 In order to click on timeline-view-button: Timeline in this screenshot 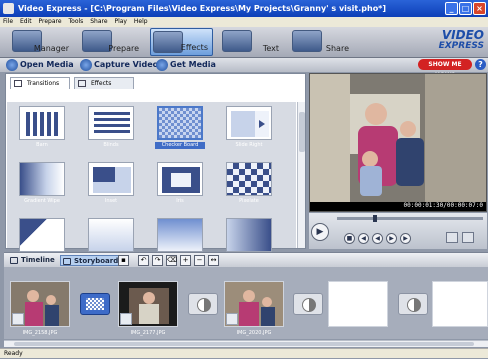, I will do `click(31, 260)`.